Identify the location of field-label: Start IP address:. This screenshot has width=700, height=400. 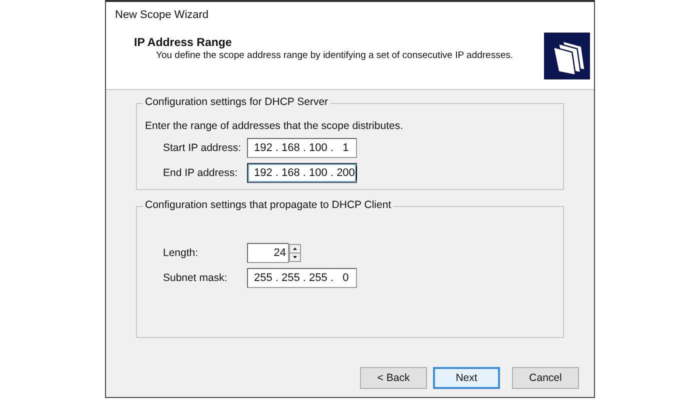
(202, 148).